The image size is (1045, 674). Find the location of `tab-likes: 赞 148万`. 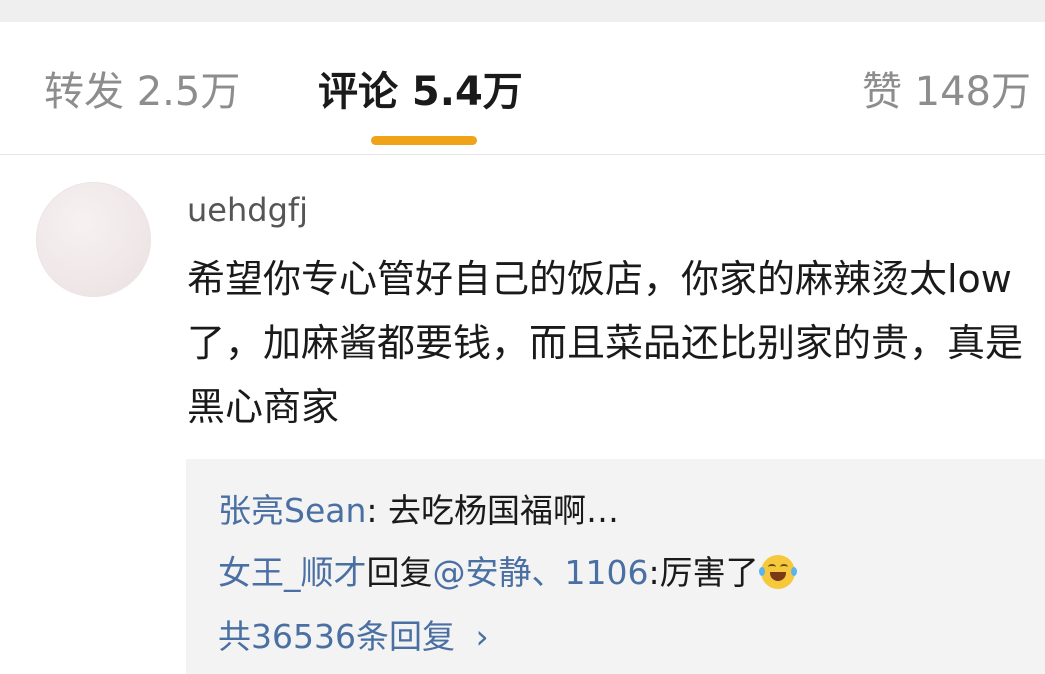

tab-likes: 赞 148万 is located at coordinates (946, 92).